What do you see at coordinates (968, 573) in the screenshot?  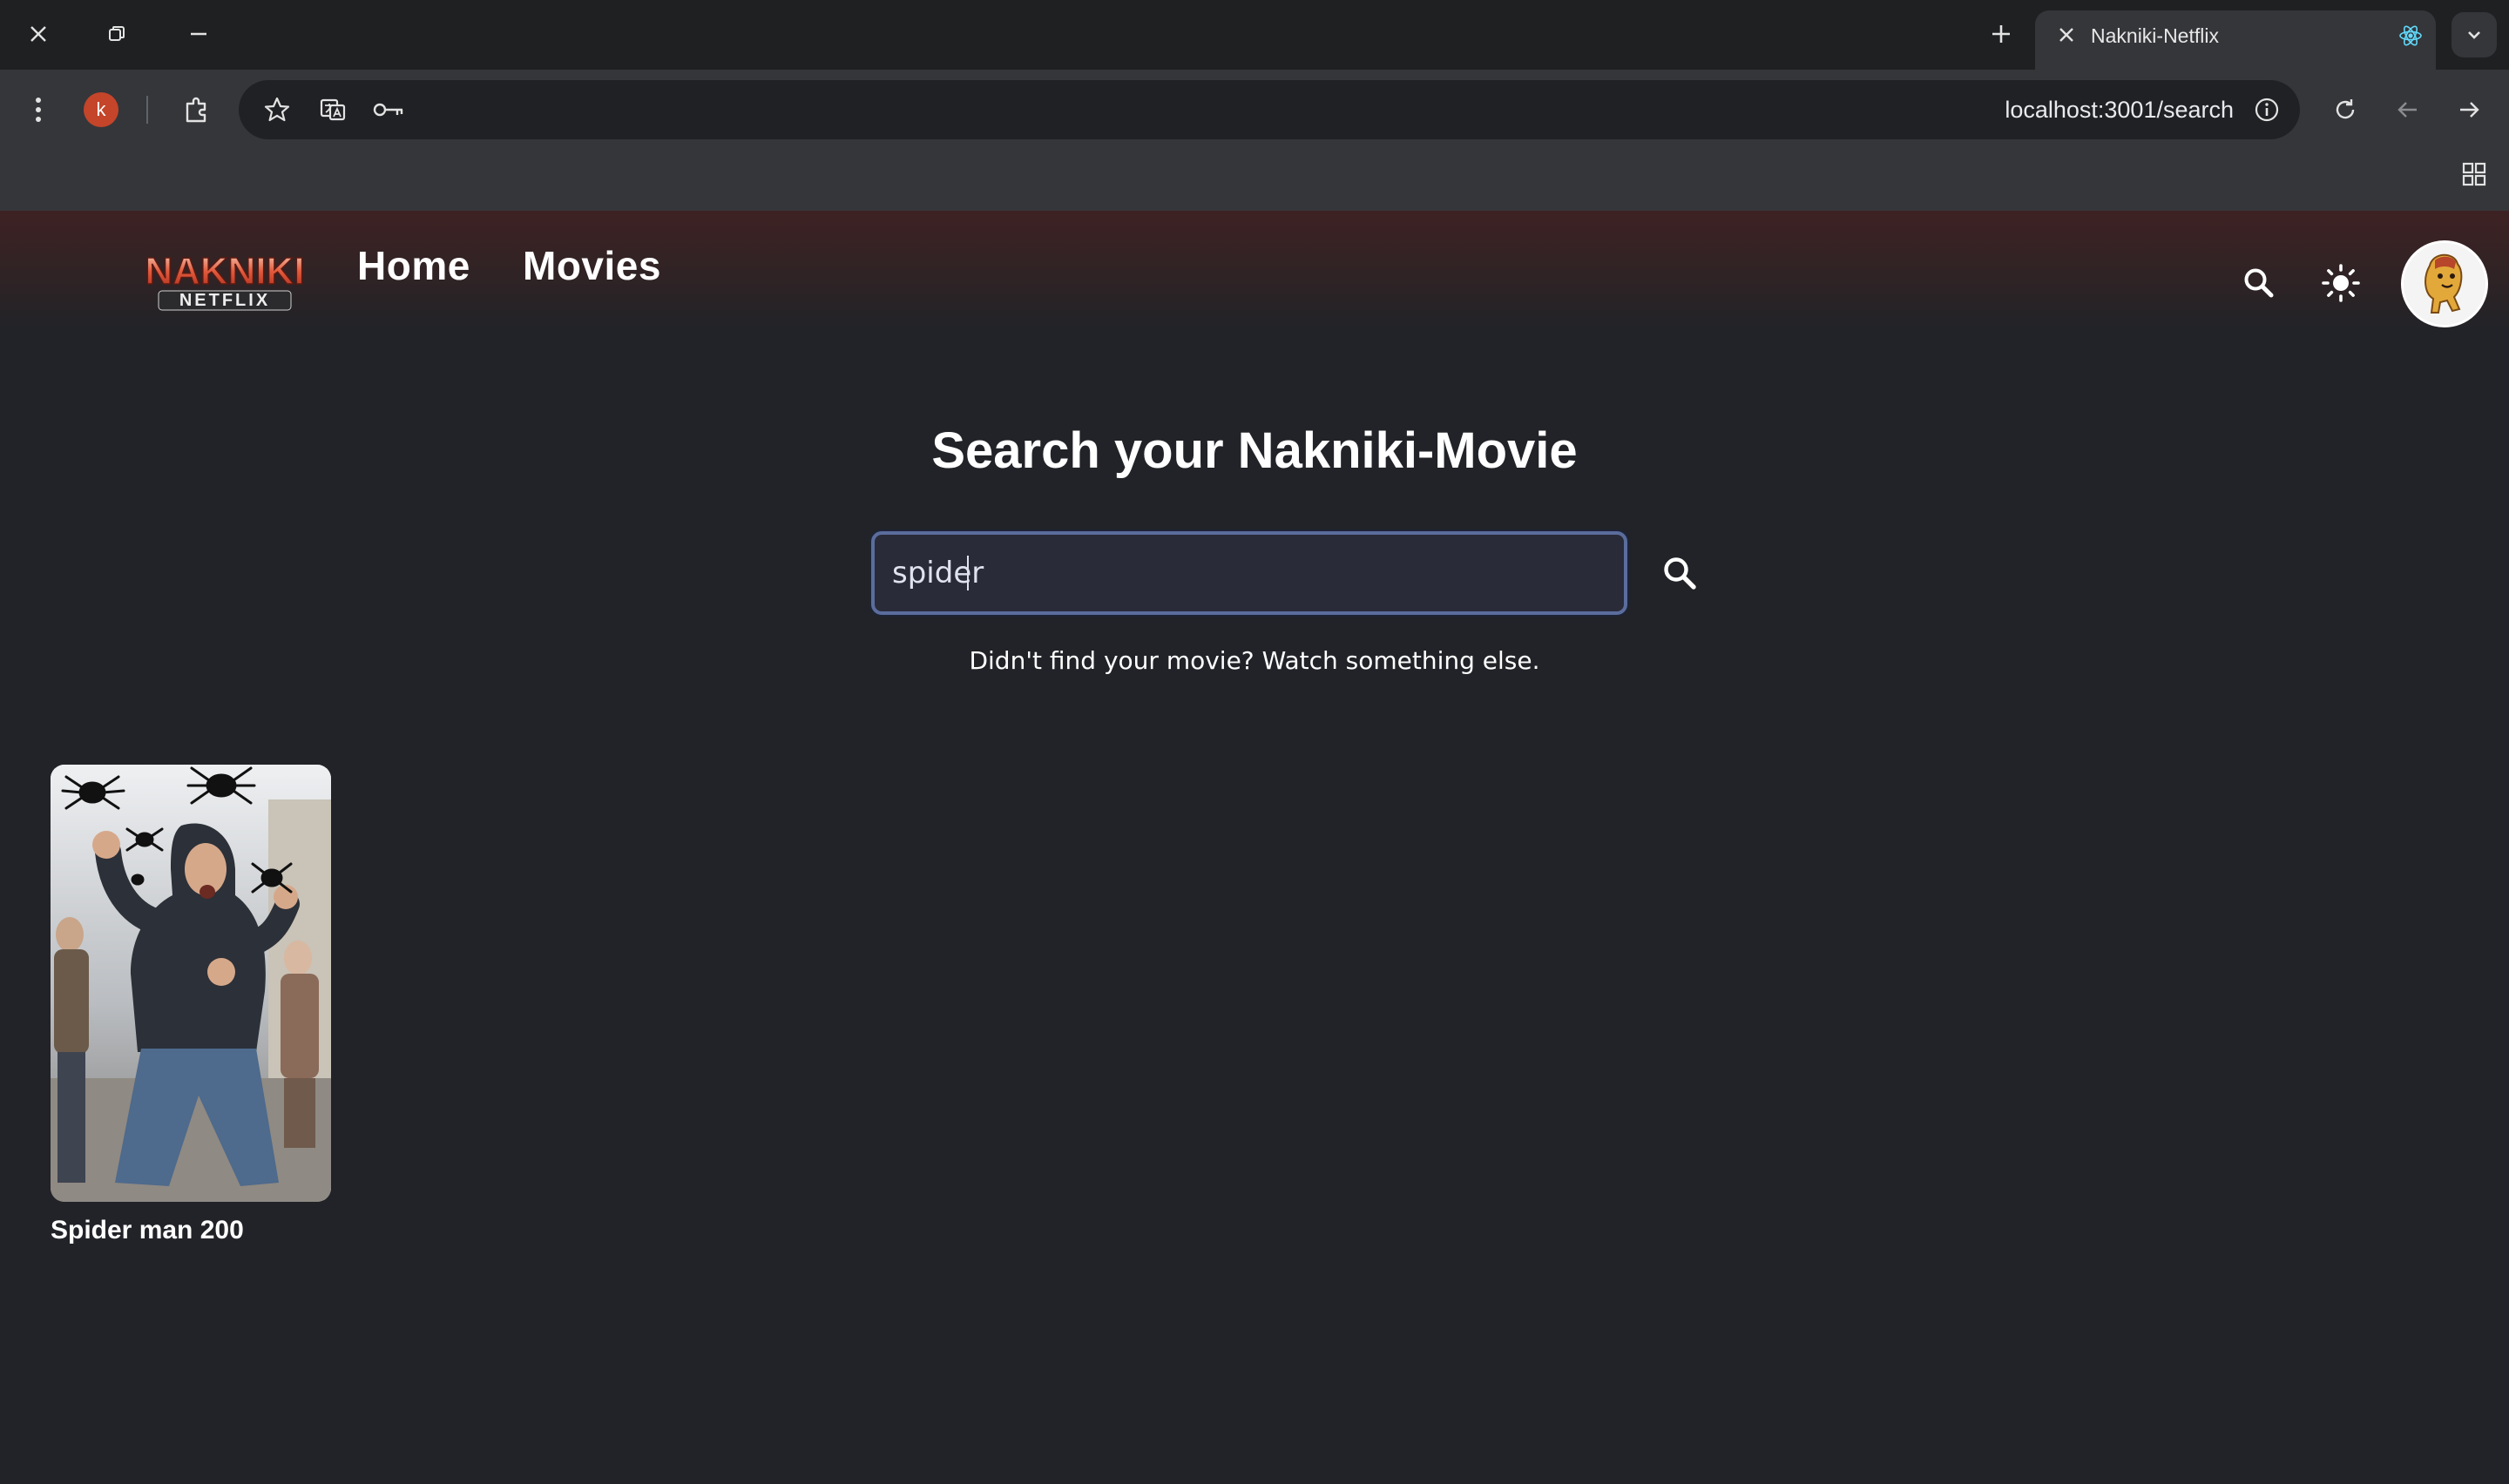 I see `text-cursor` at bounding box center [968, 573].